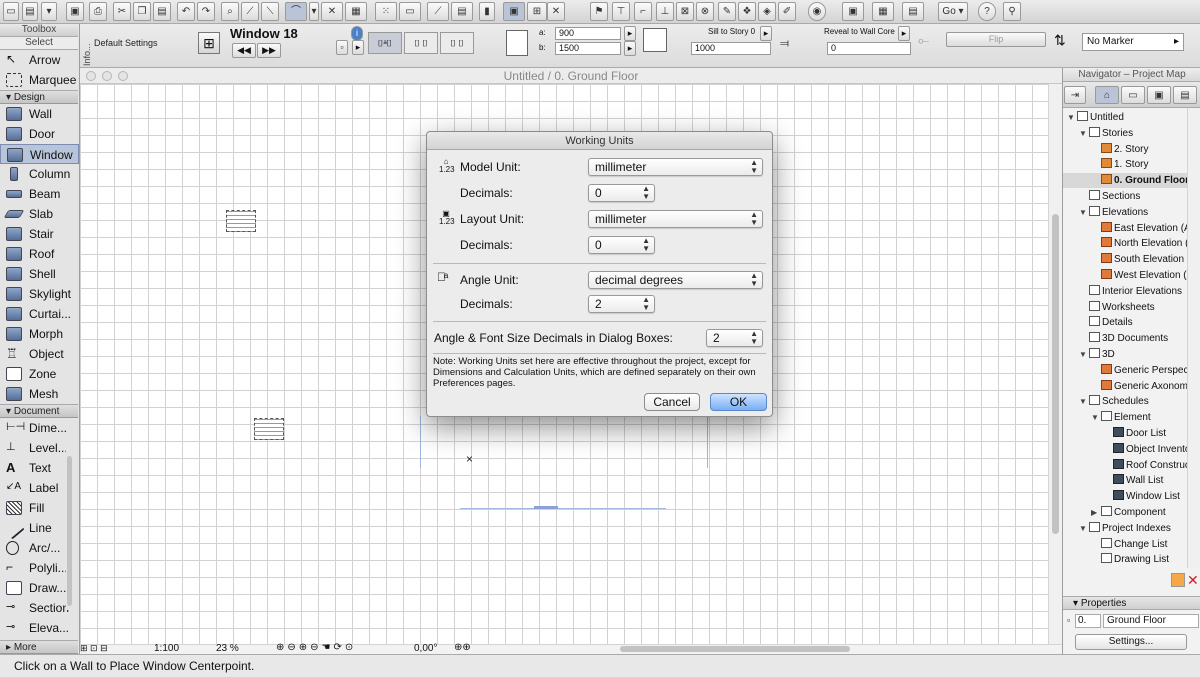  Describe the element at coordinates (39, 274) in the screenshot. I see `tool-shell: Shell` at that location.